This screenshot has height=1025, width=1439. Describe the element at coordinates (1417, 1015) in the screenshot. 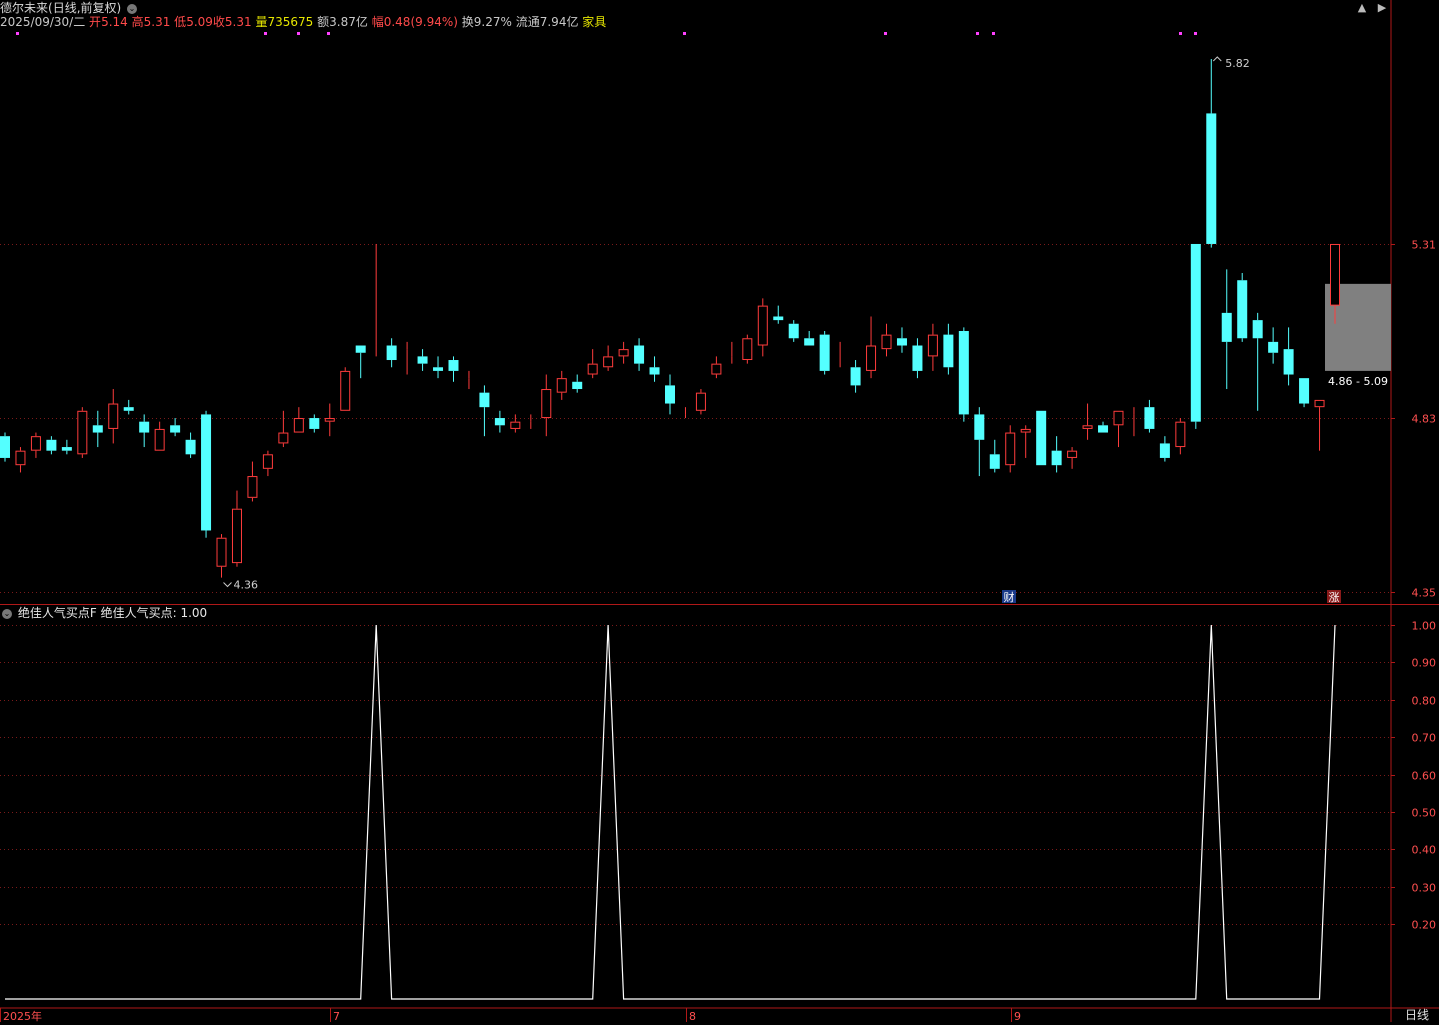

I see `period-tab-daily: 日线` at that location.